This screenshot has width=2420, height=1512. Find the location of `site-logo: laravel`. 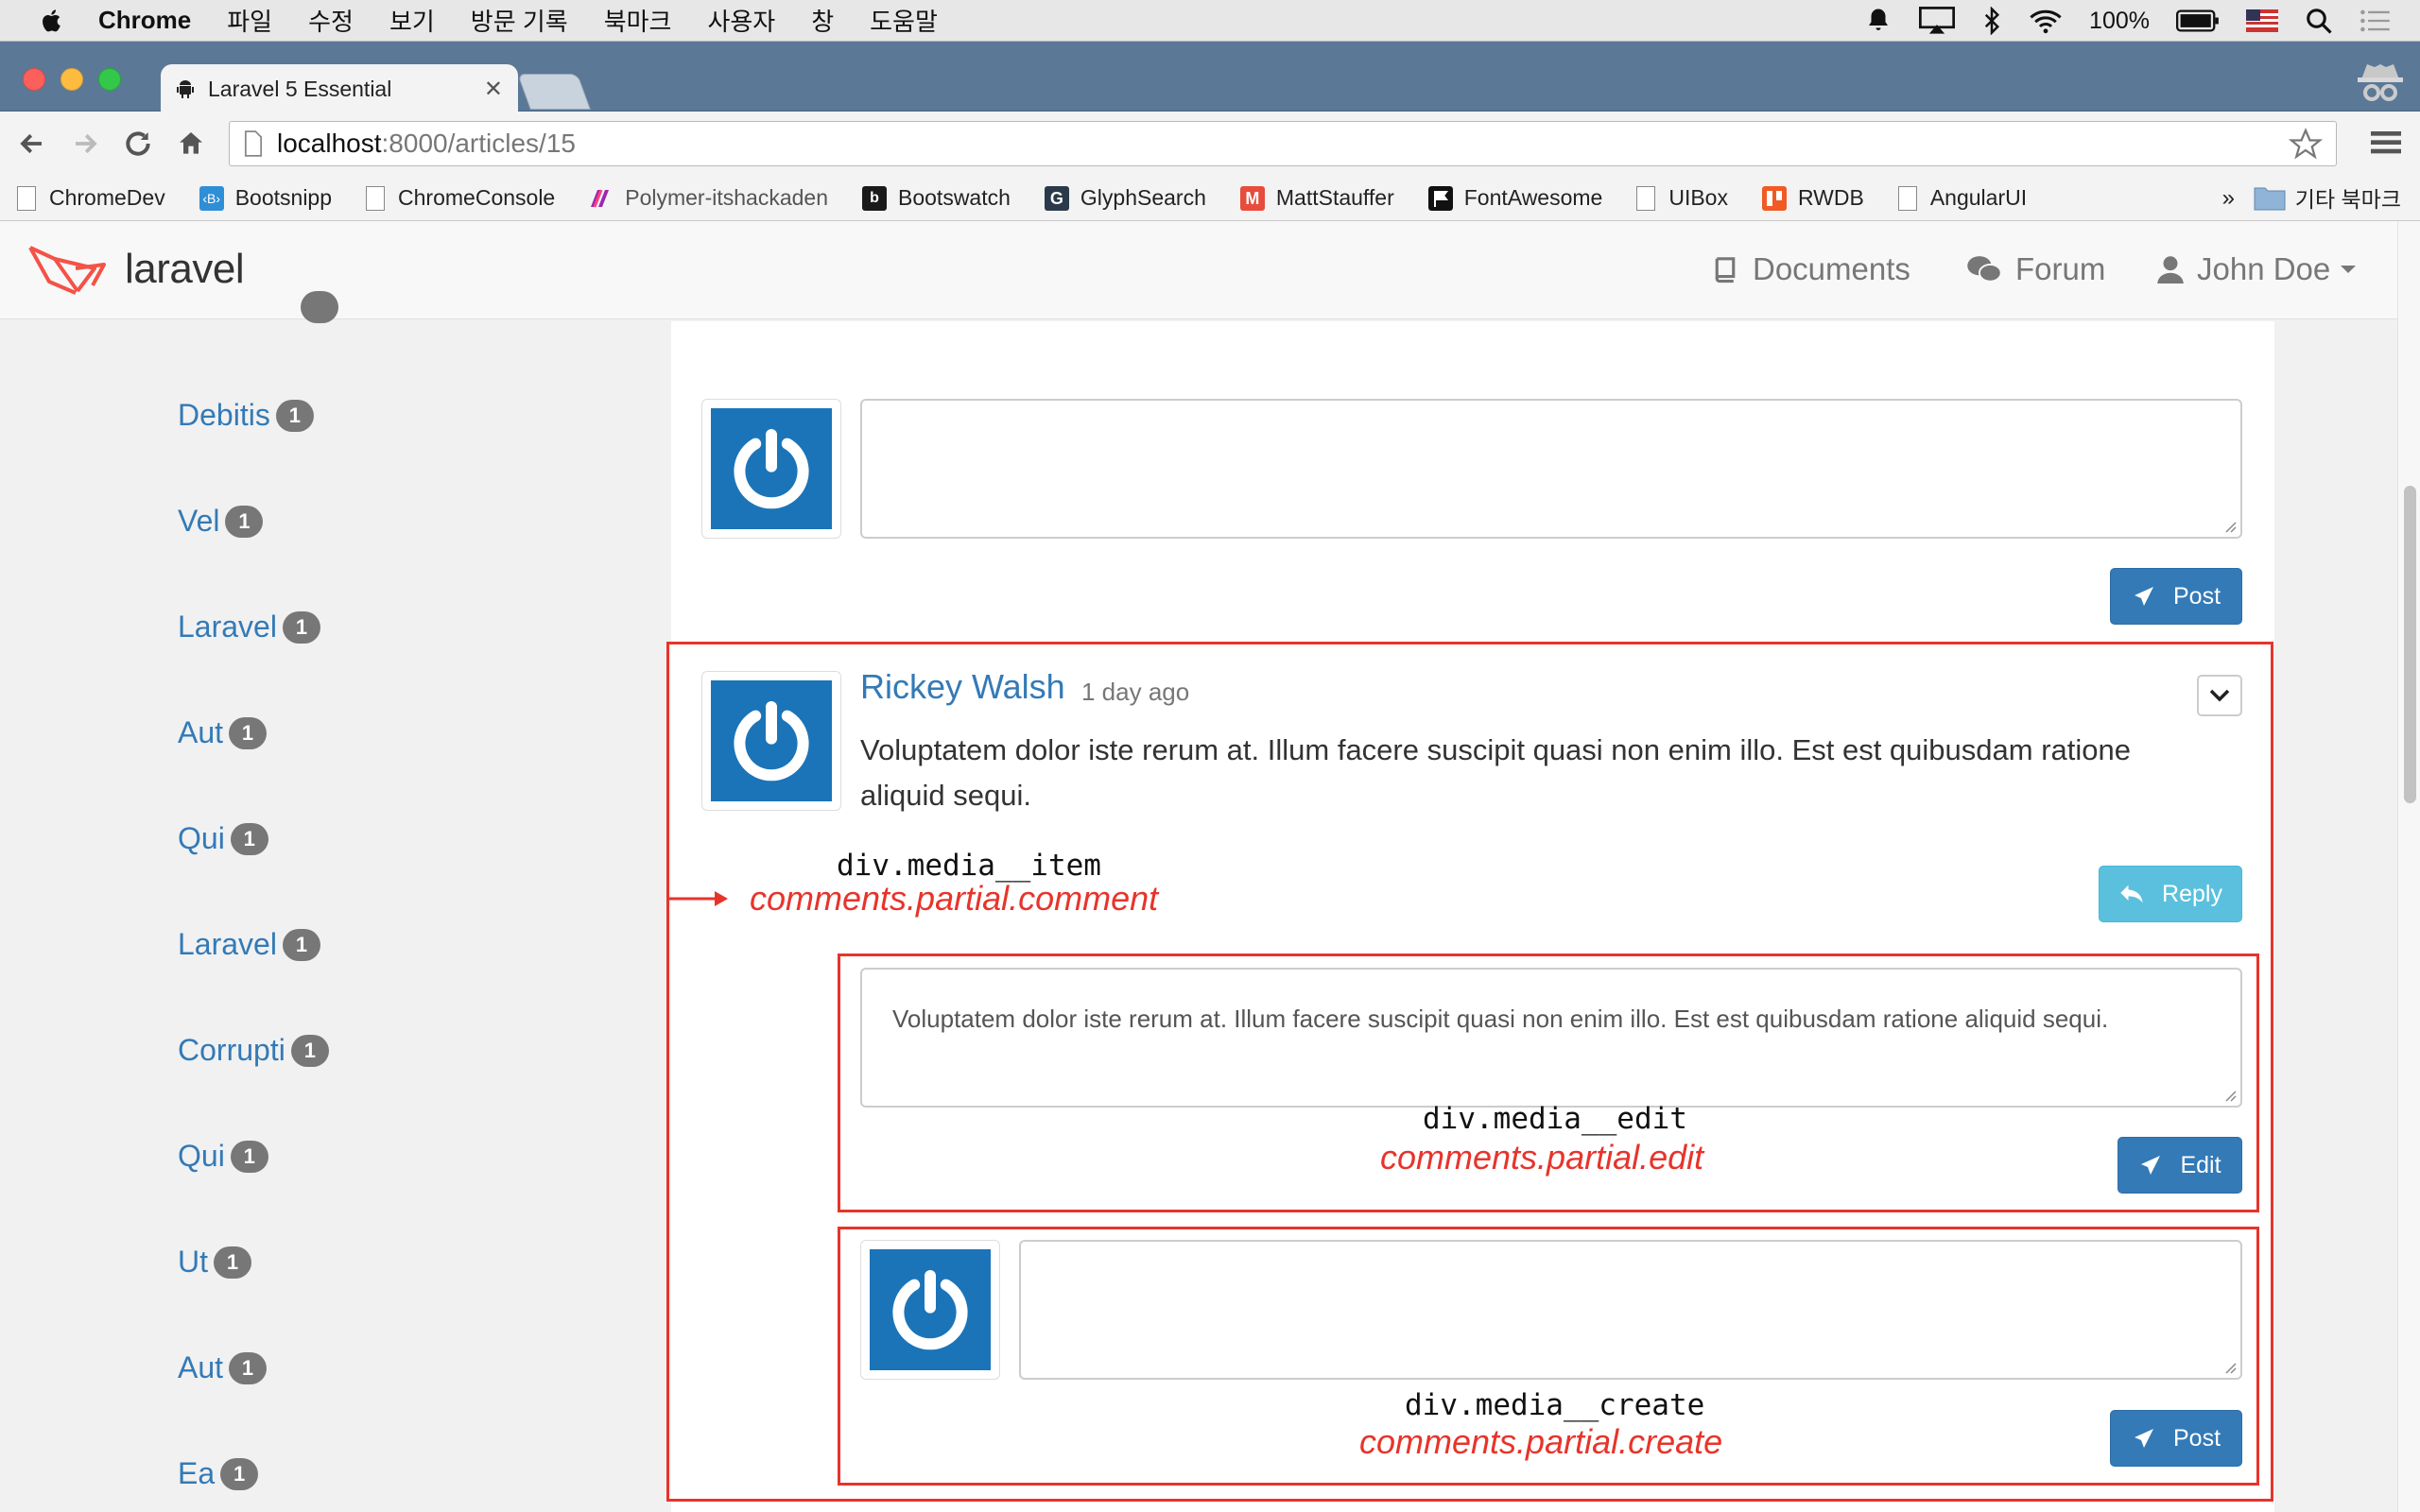

site-logo: laravel is located at coordinates (135, 269).